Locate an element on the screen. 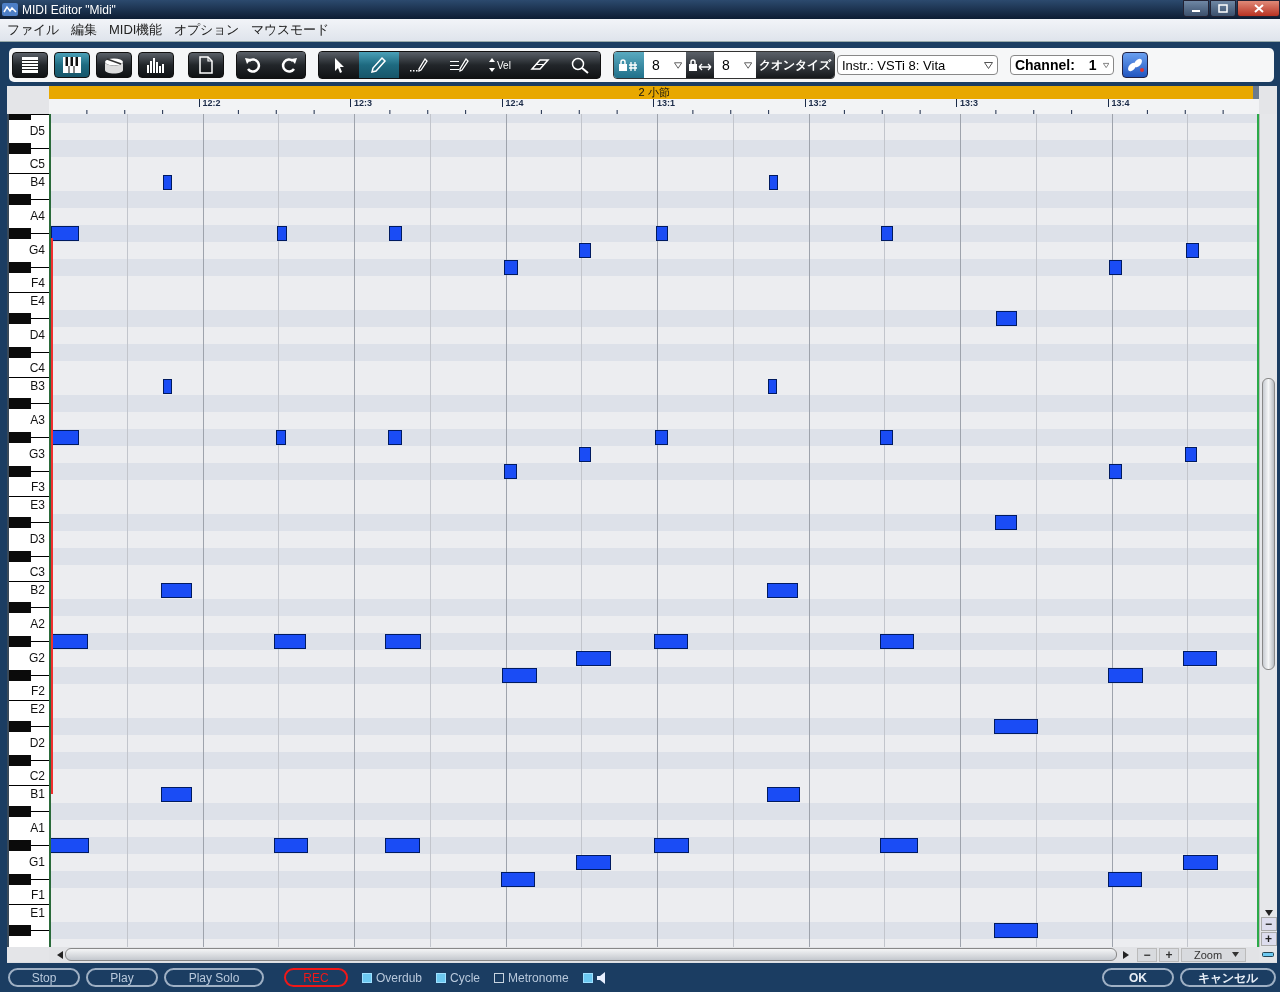  transport-button: Stop is located at coordinates (44, 977).